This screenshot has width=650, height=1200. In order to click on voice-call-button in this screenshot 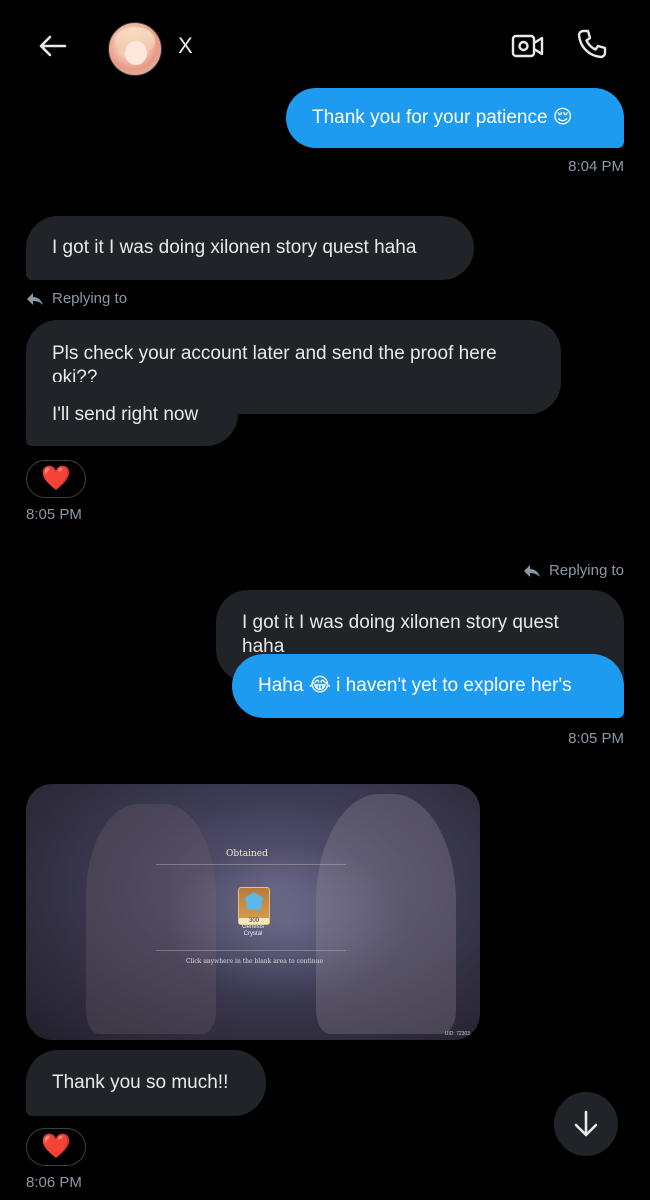, I will do `click(592, 44)`.